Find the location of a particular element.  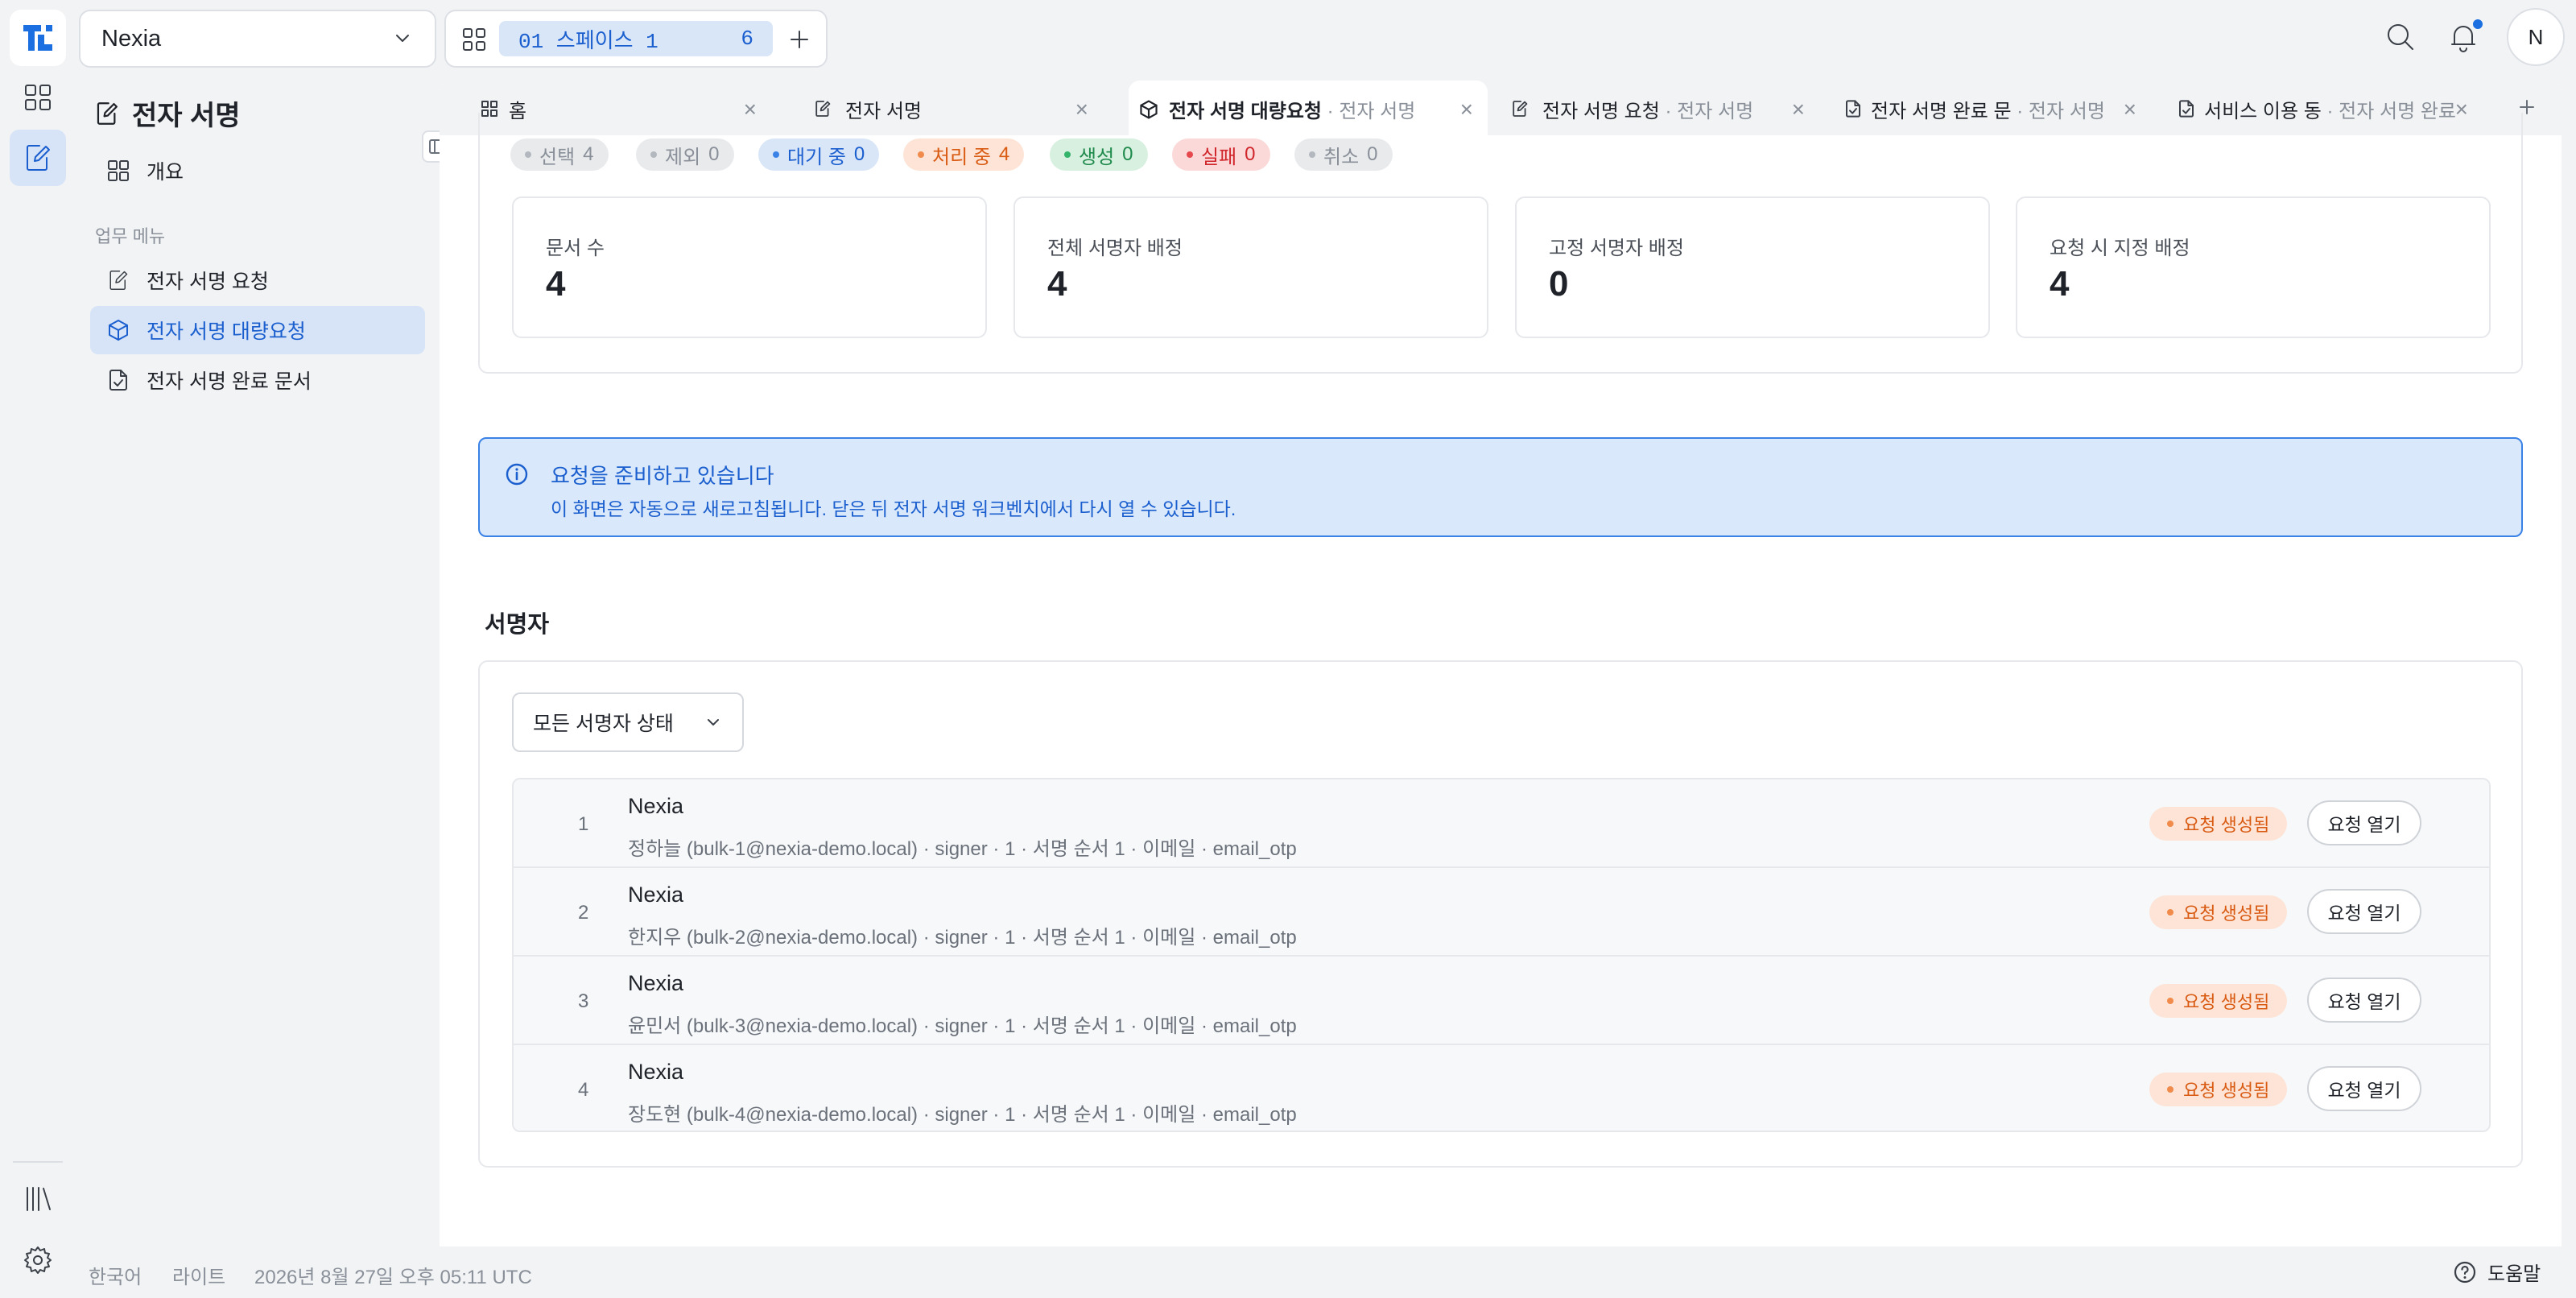

library-icon is located at coordinates (39, 1199).